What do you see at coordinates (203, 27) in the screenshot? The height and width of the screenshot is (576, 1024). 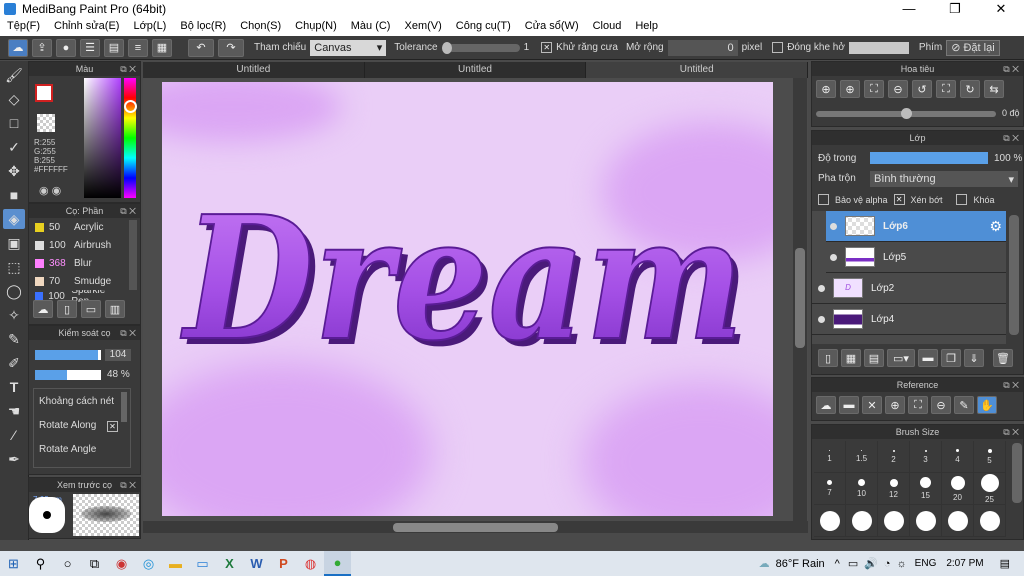 I see `menu-filter: Bộ lọc(R)` at bounding box center [203, 27].